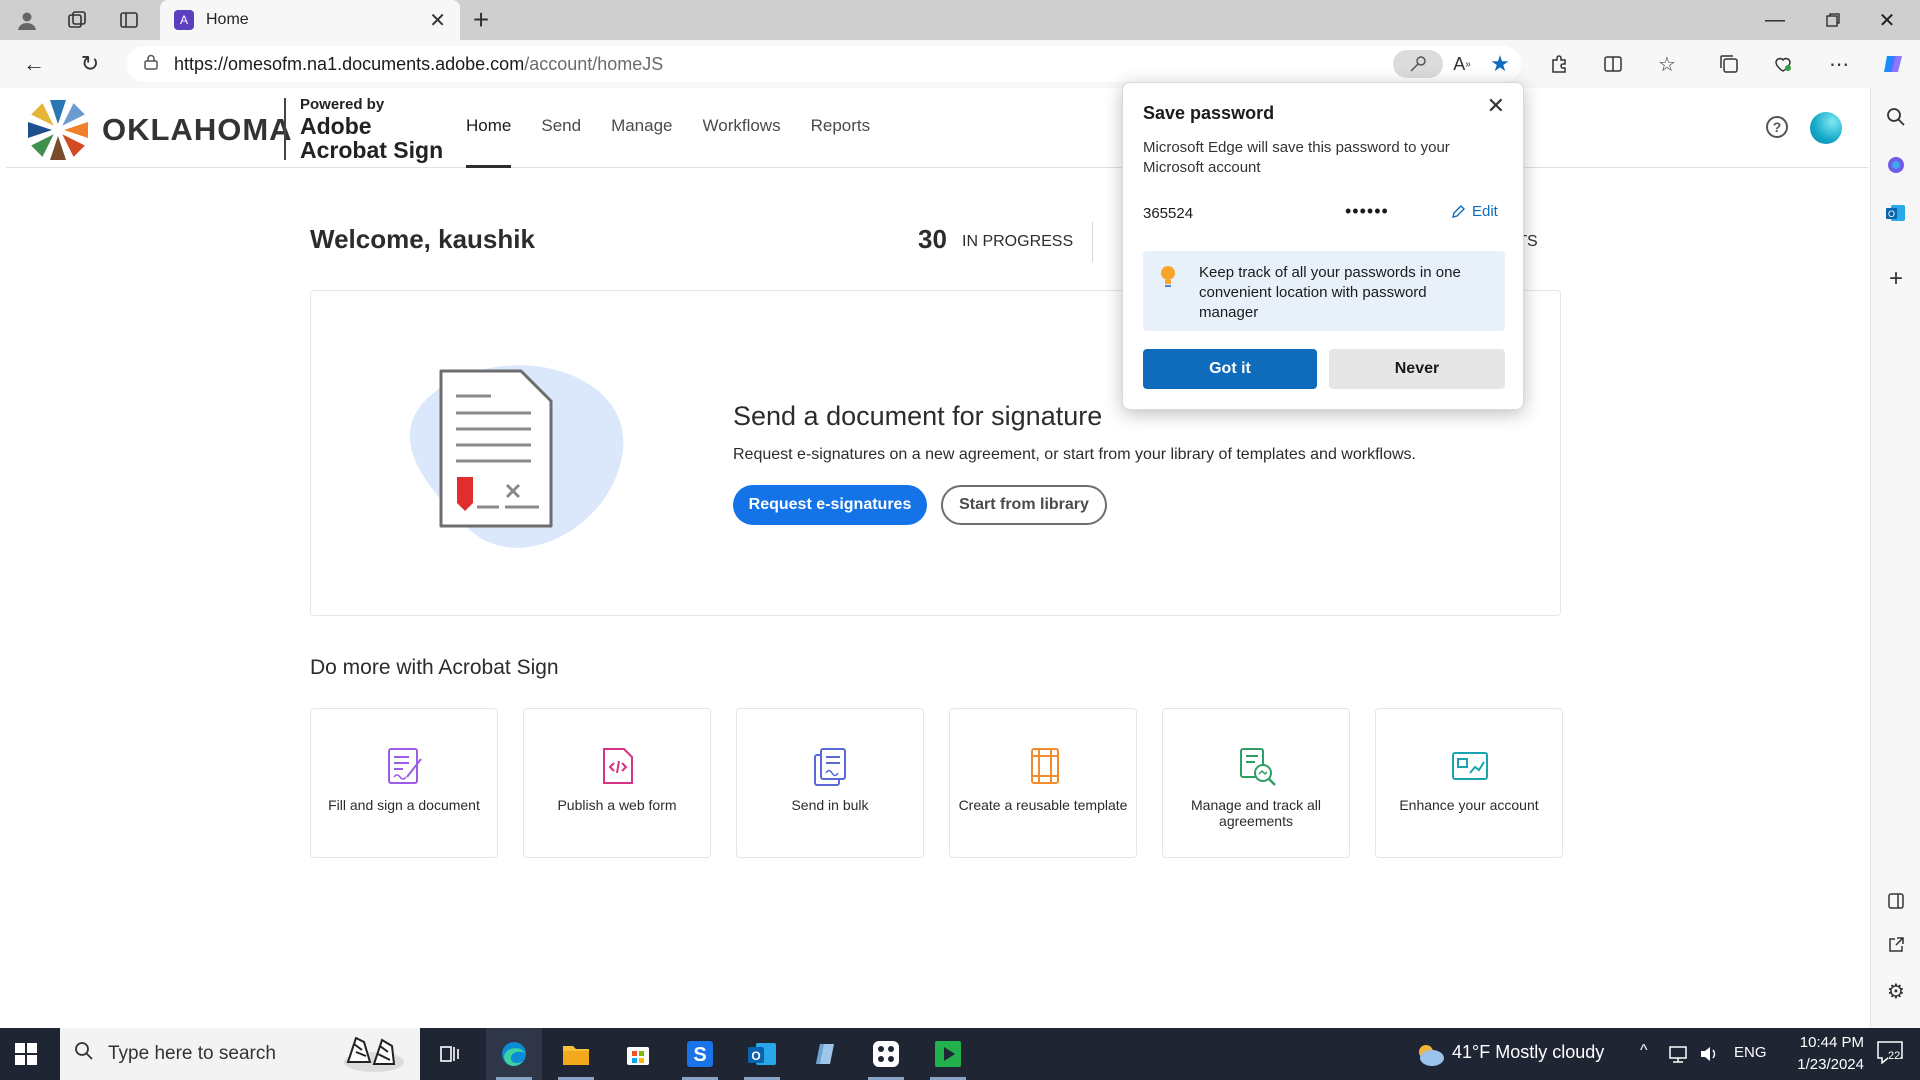 The height and width of the screenshot is (1080, 1920). I want to click on feature-label: Enhance your account, so click(1469, 805).